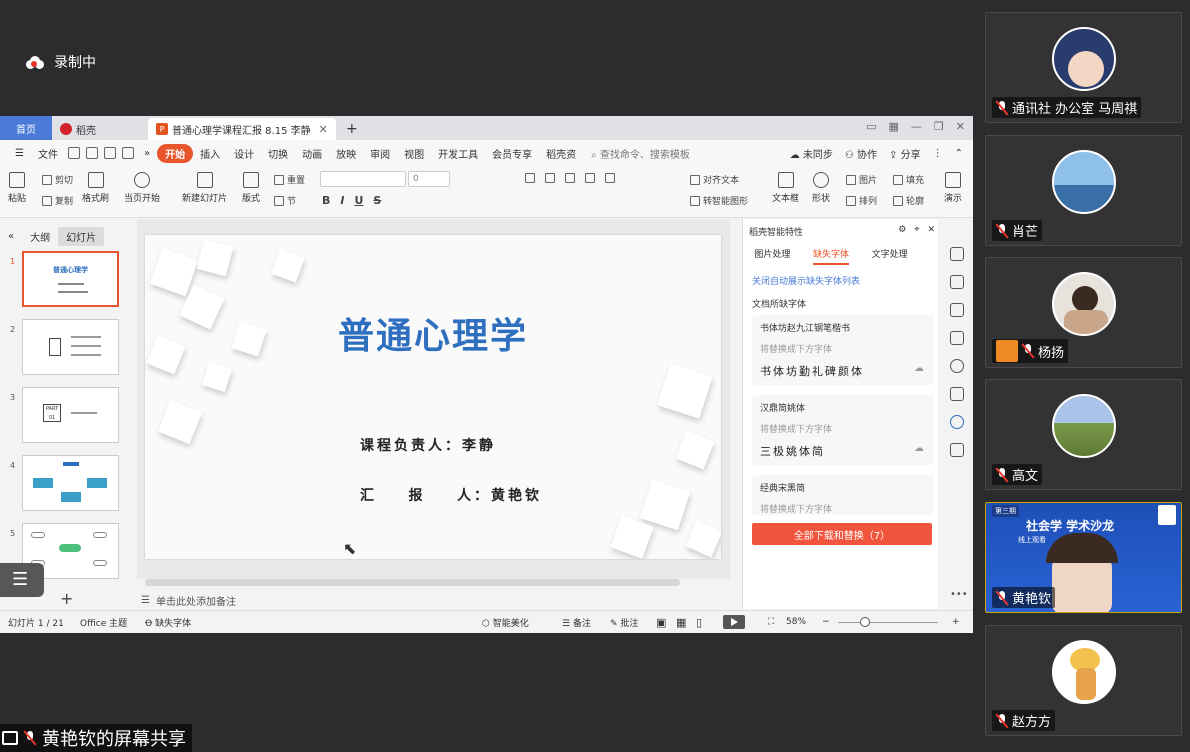 Image resolution: width=1190 pixels, height=752 pixels. What do you see at coordinates (957, 282) in the screenshot?
I see `sliders-icon` at bounding box center [957, 282].